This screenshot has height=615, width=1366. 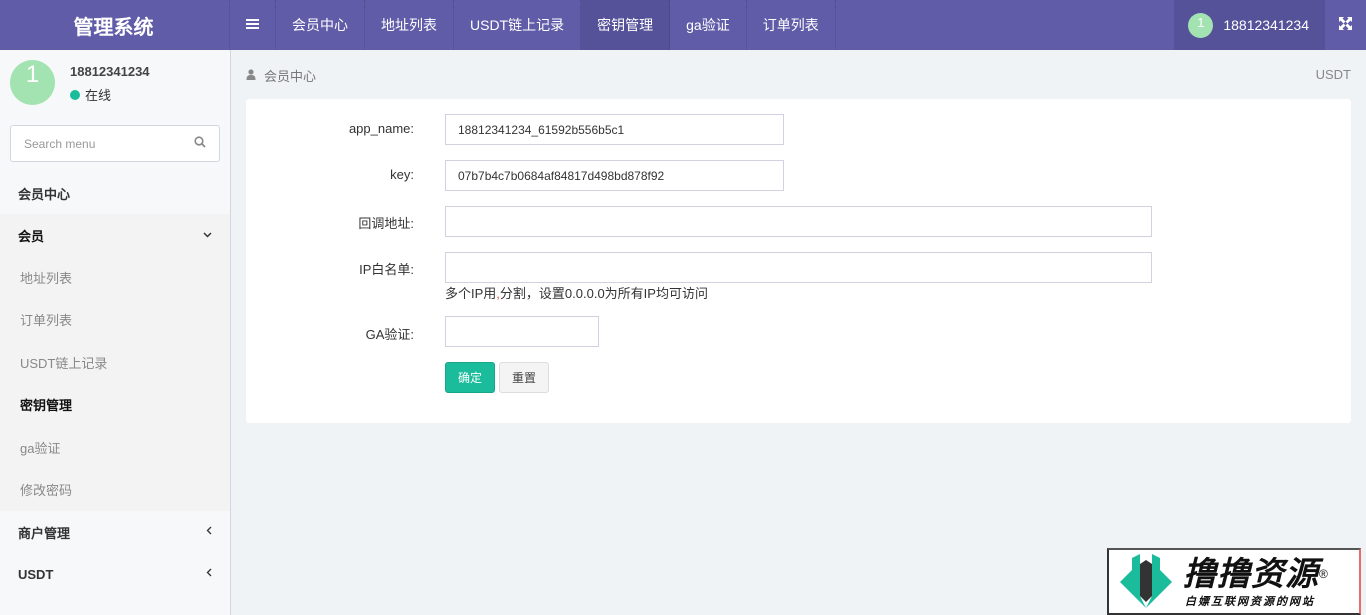 What do you see at coordinates (614, 129) in the screenshot?
I see `app-name-input` at bounding box center [614, 129].